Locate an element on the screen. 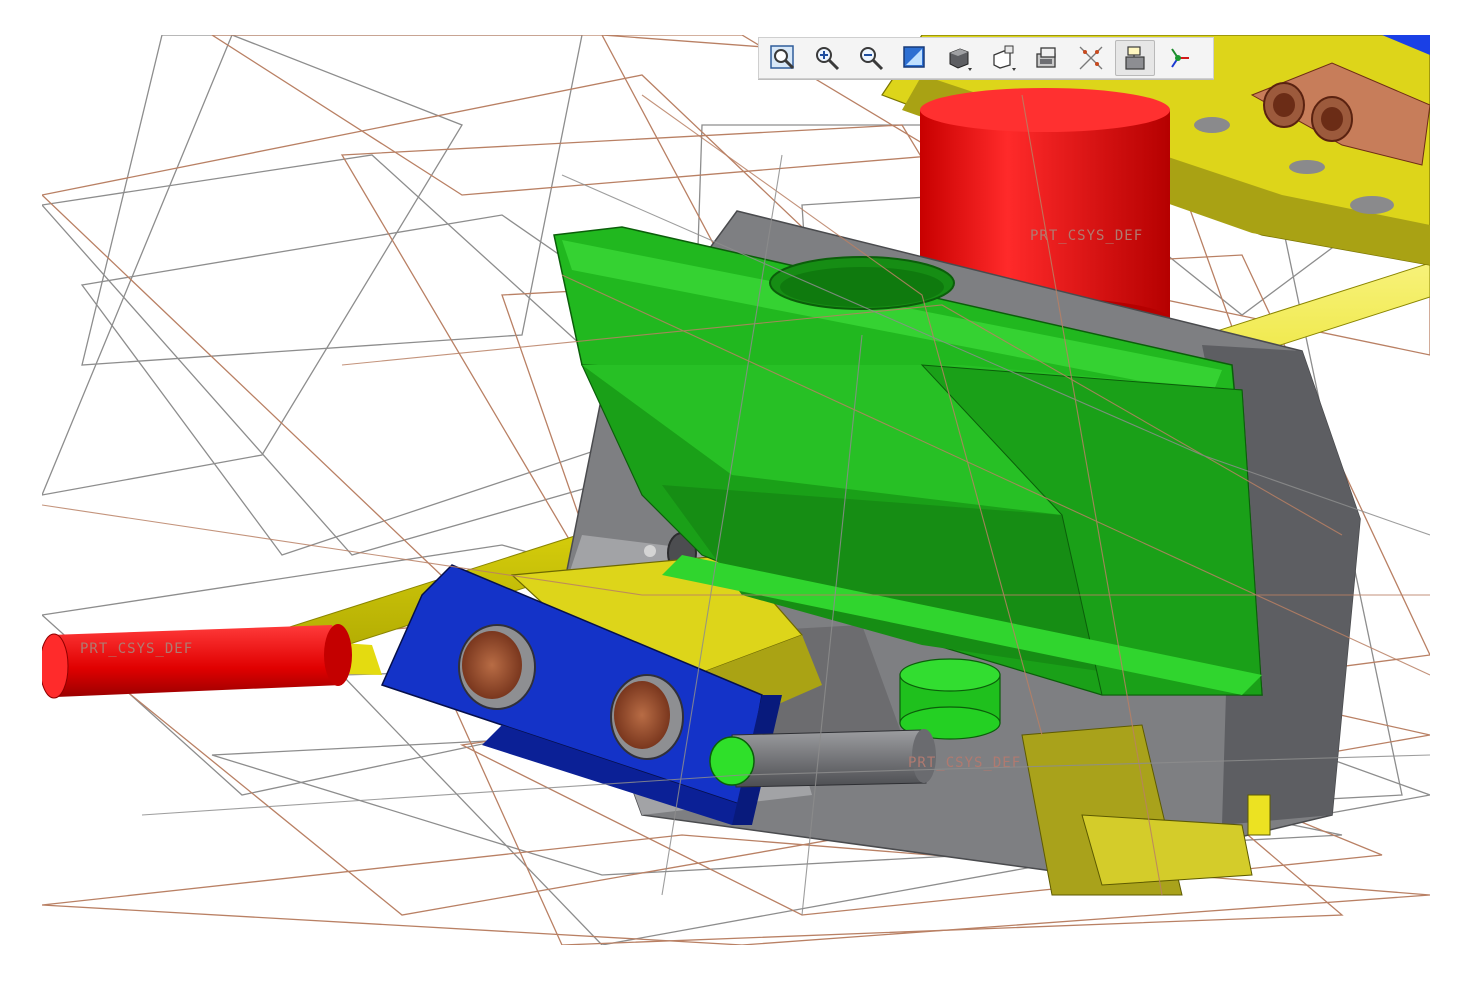 This screenshot has height=986, width=1470. repaint-icon is located at coordinates (914, 57).